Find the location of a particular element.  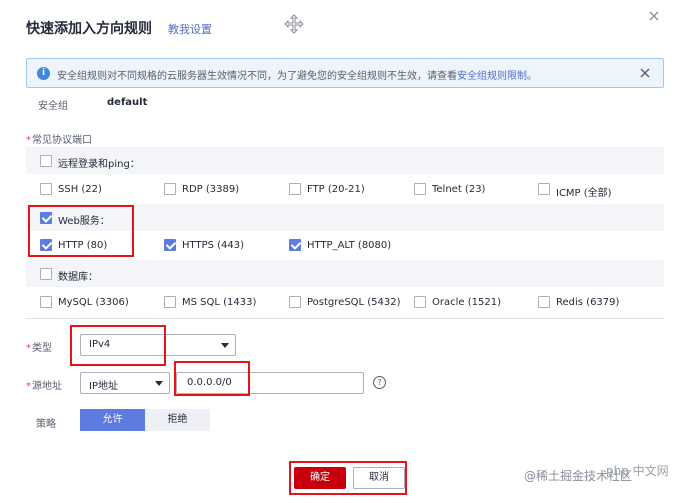

group-label-remote: 远程登录和ping： is located at coordinates (99, 164).